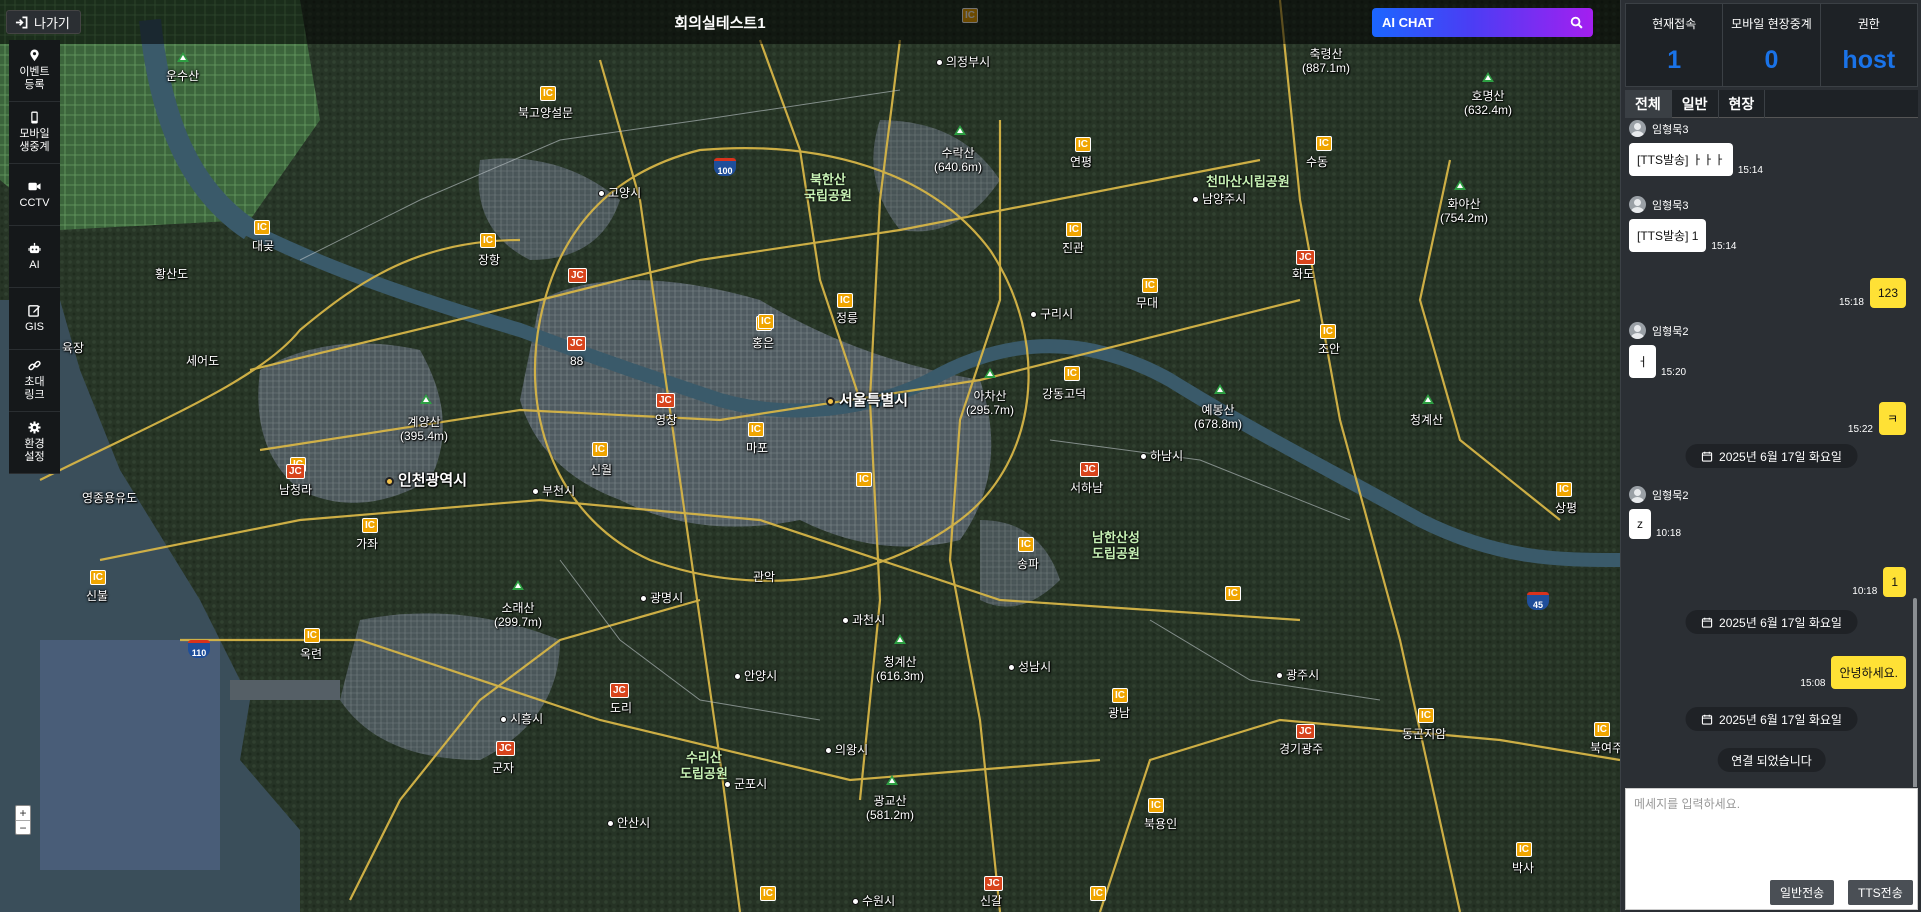  Describe the element at coordinates (110, 498) in the screenshot. I see `map-place: 영종용유도` at that location.